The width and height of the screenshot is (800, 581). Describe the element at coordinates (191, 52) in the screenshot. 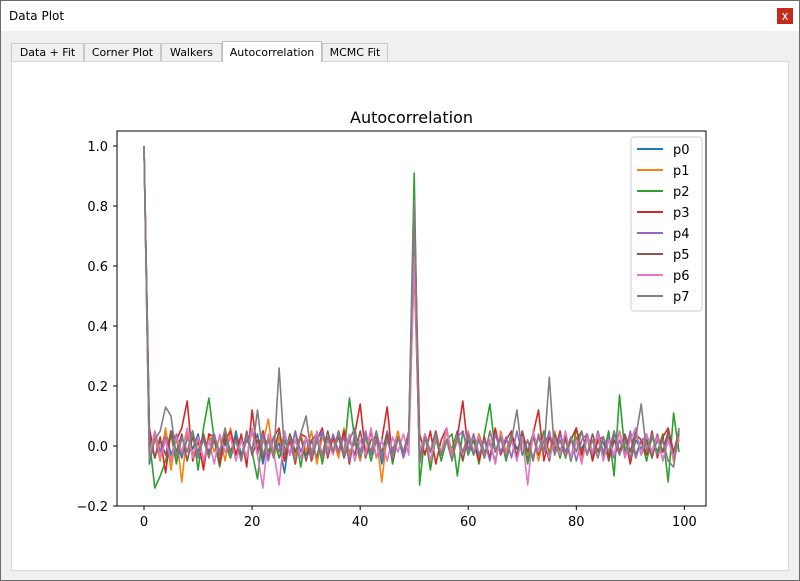

I see `tab-walkers: Walkers` at that location.